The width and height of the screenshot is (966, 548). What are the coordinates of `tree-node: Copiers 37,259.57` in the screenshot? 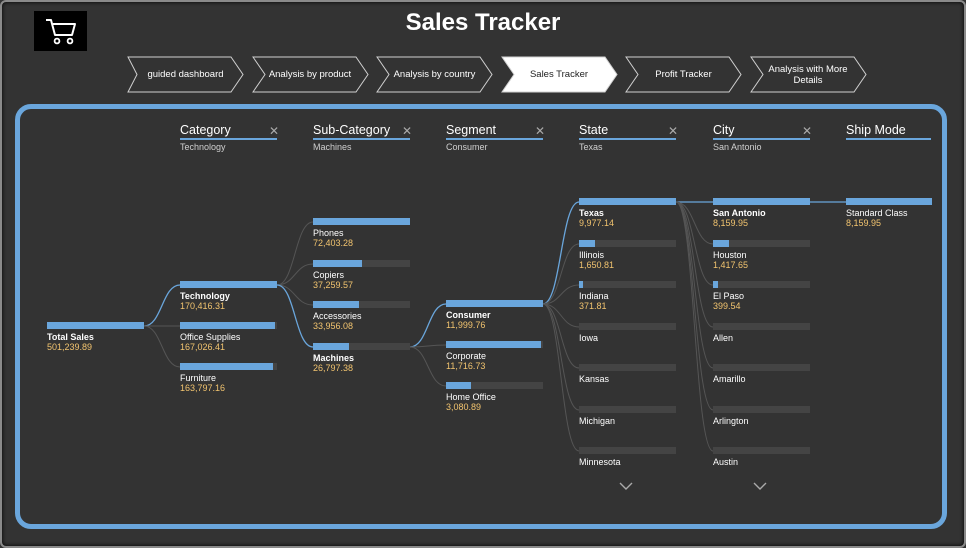 It's located at (361, 275).